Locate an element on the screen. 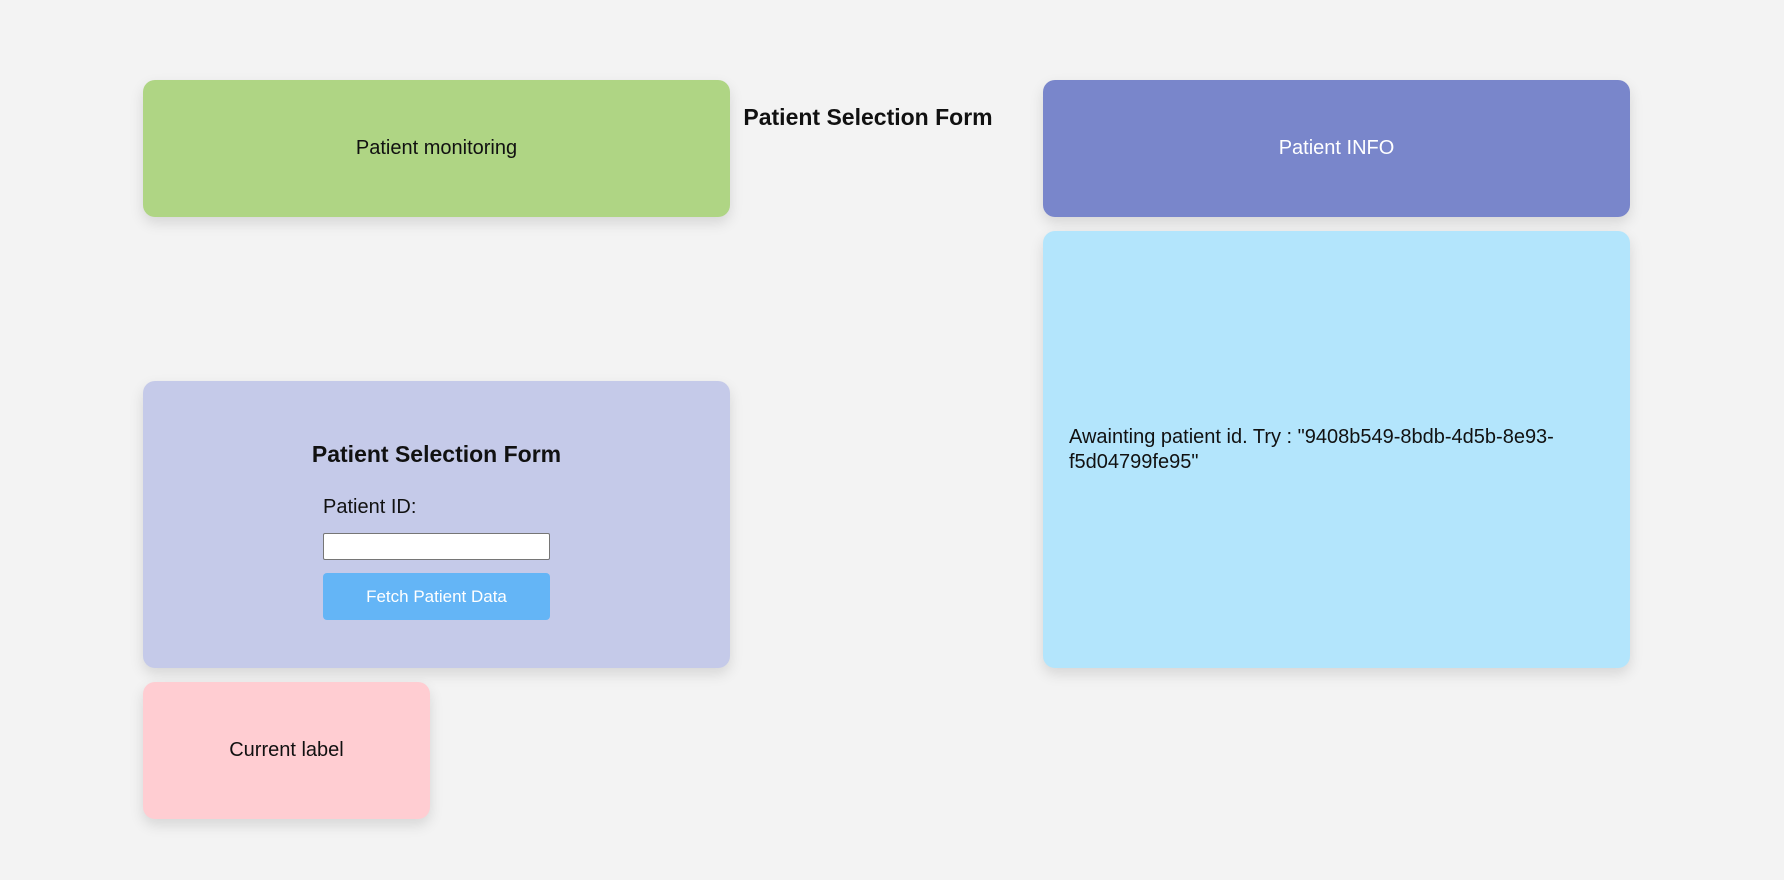 This screenshot has width=1784, height=880. fetch-patient-data-button: Fetch Patient Data is located at coordinates (436, 596).